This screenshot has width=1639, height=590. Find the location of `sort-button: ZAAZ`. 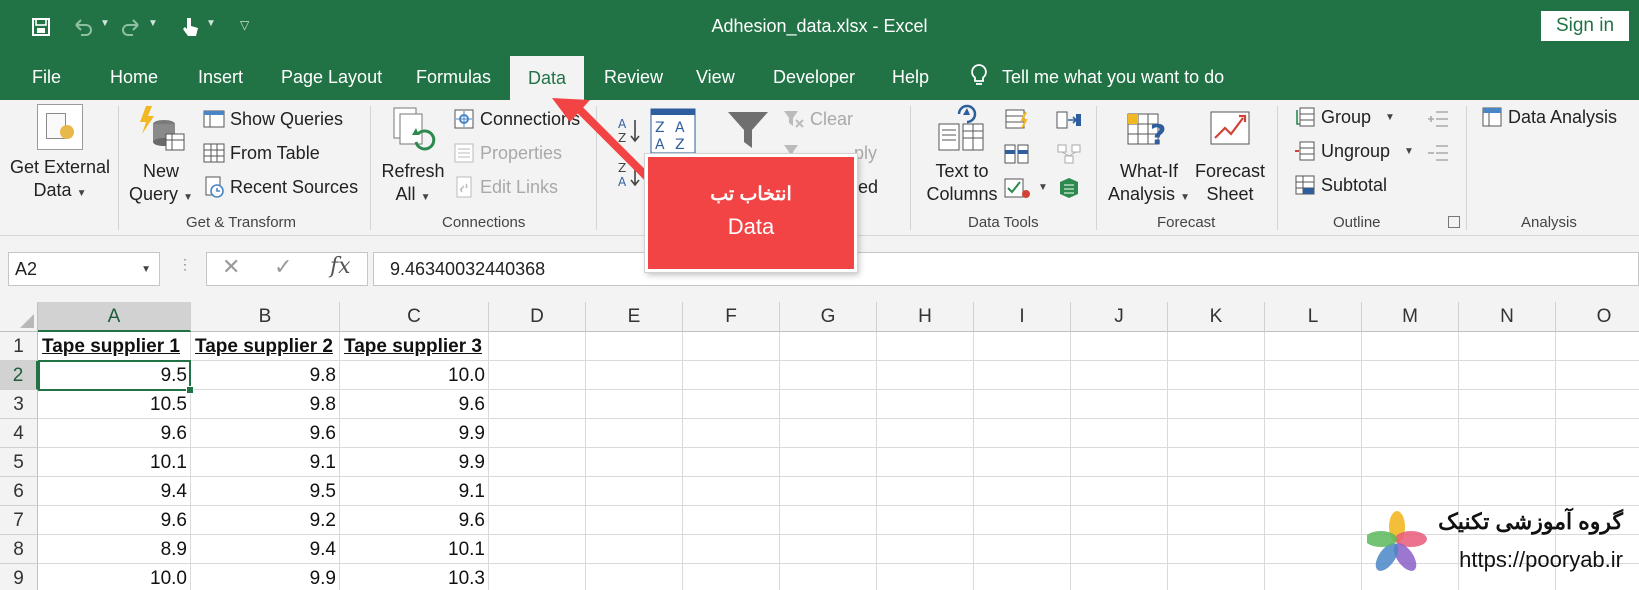

sort-button: ZAAZ is located at coordinates (673, 131).